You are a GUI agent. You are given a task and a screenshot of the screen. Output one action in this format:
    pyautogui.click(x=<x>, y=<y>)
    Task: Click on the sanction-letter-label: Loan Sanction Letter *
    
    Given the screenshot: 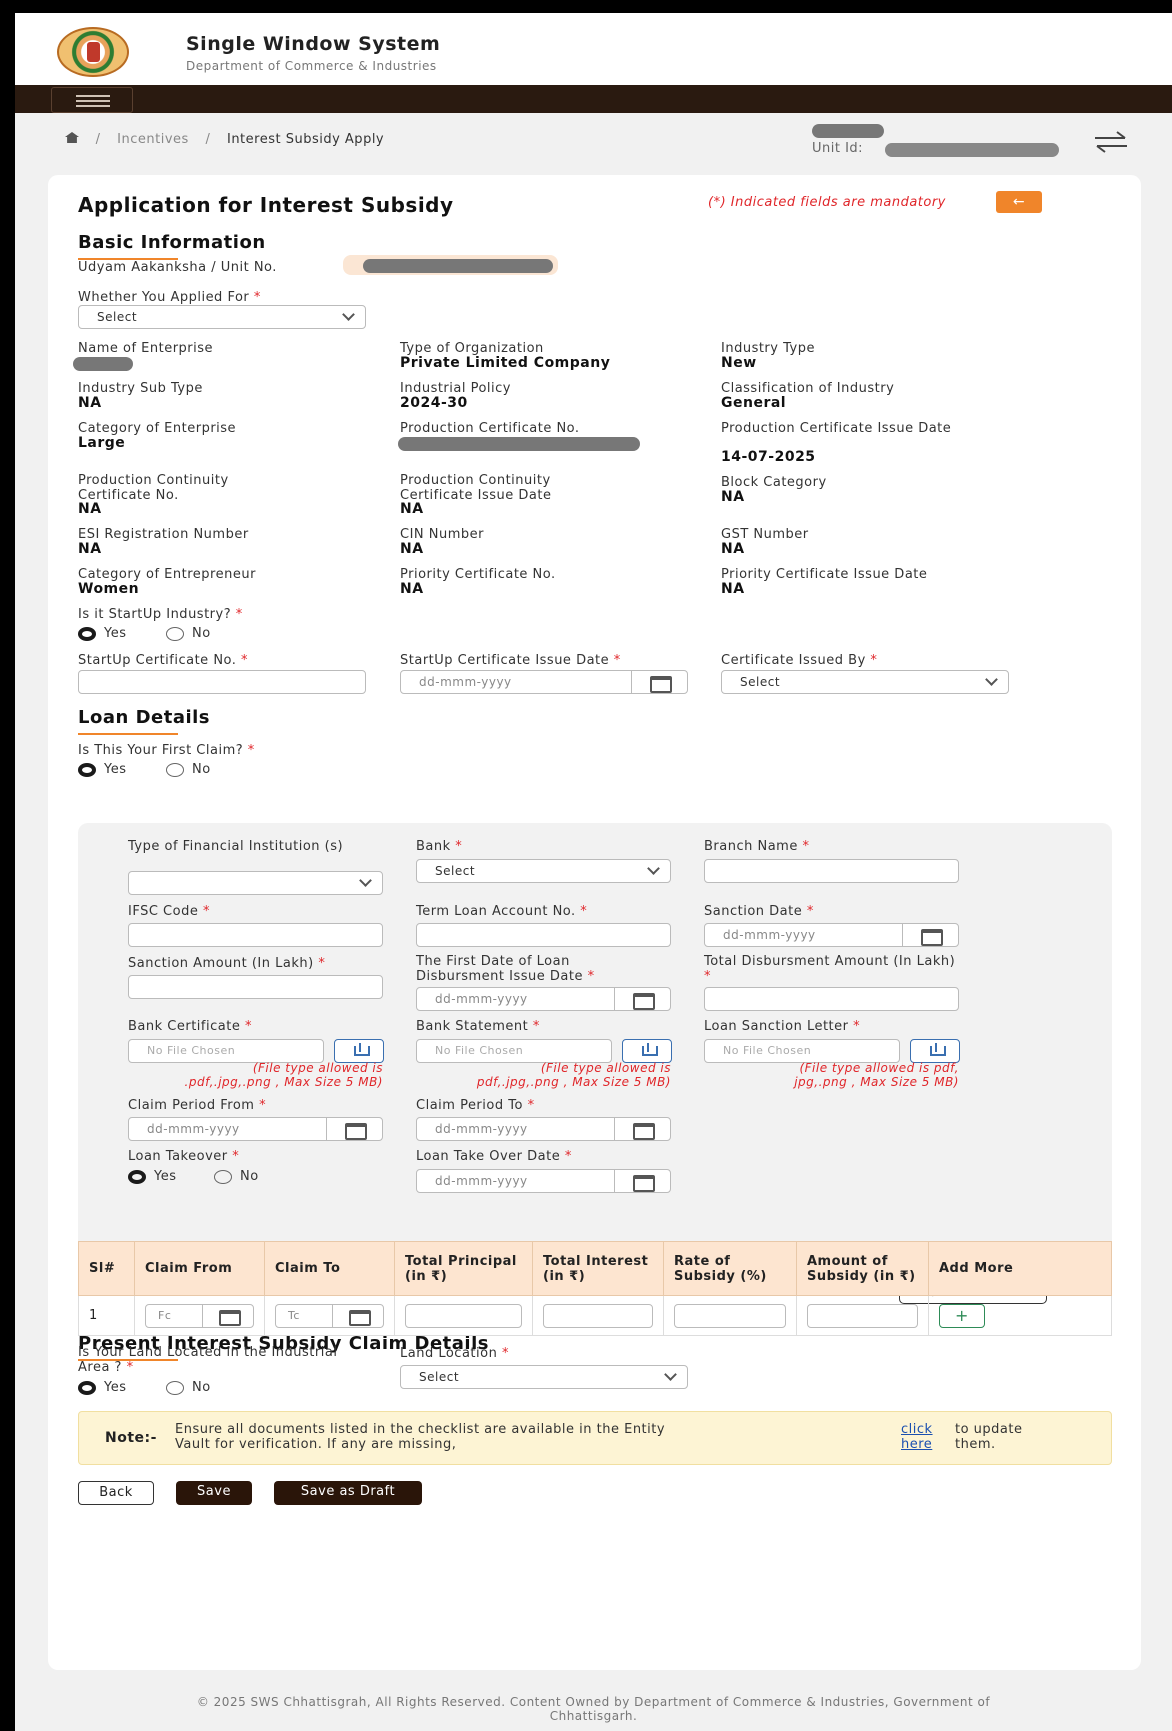 What is the action you would take?
    pyautogui.click(x=782, y=1026)
    